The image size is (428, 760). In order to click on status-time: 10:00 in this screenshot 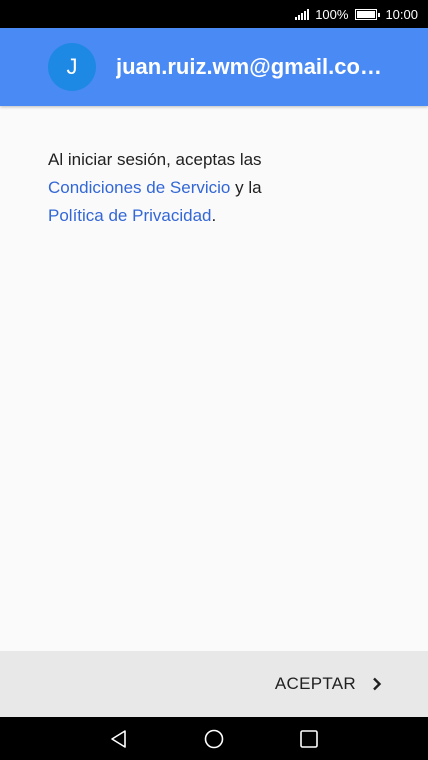, I will do `click(401, 14)`.